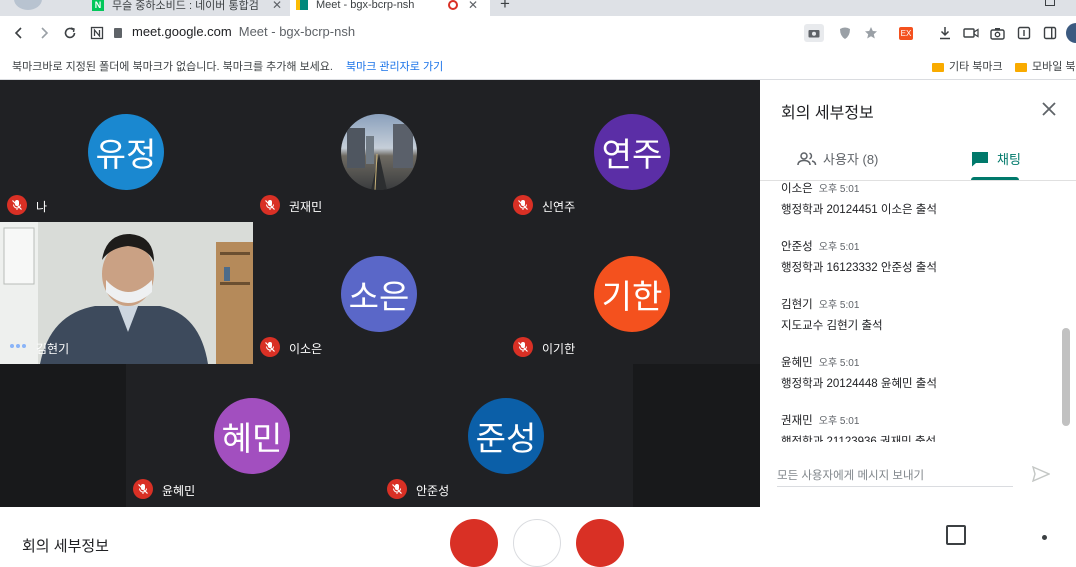 This screenshot has height=567, width=1076. Describe the element at coordinates (98, 5) in the screenshot. I see `naver-icon: N` at that location.